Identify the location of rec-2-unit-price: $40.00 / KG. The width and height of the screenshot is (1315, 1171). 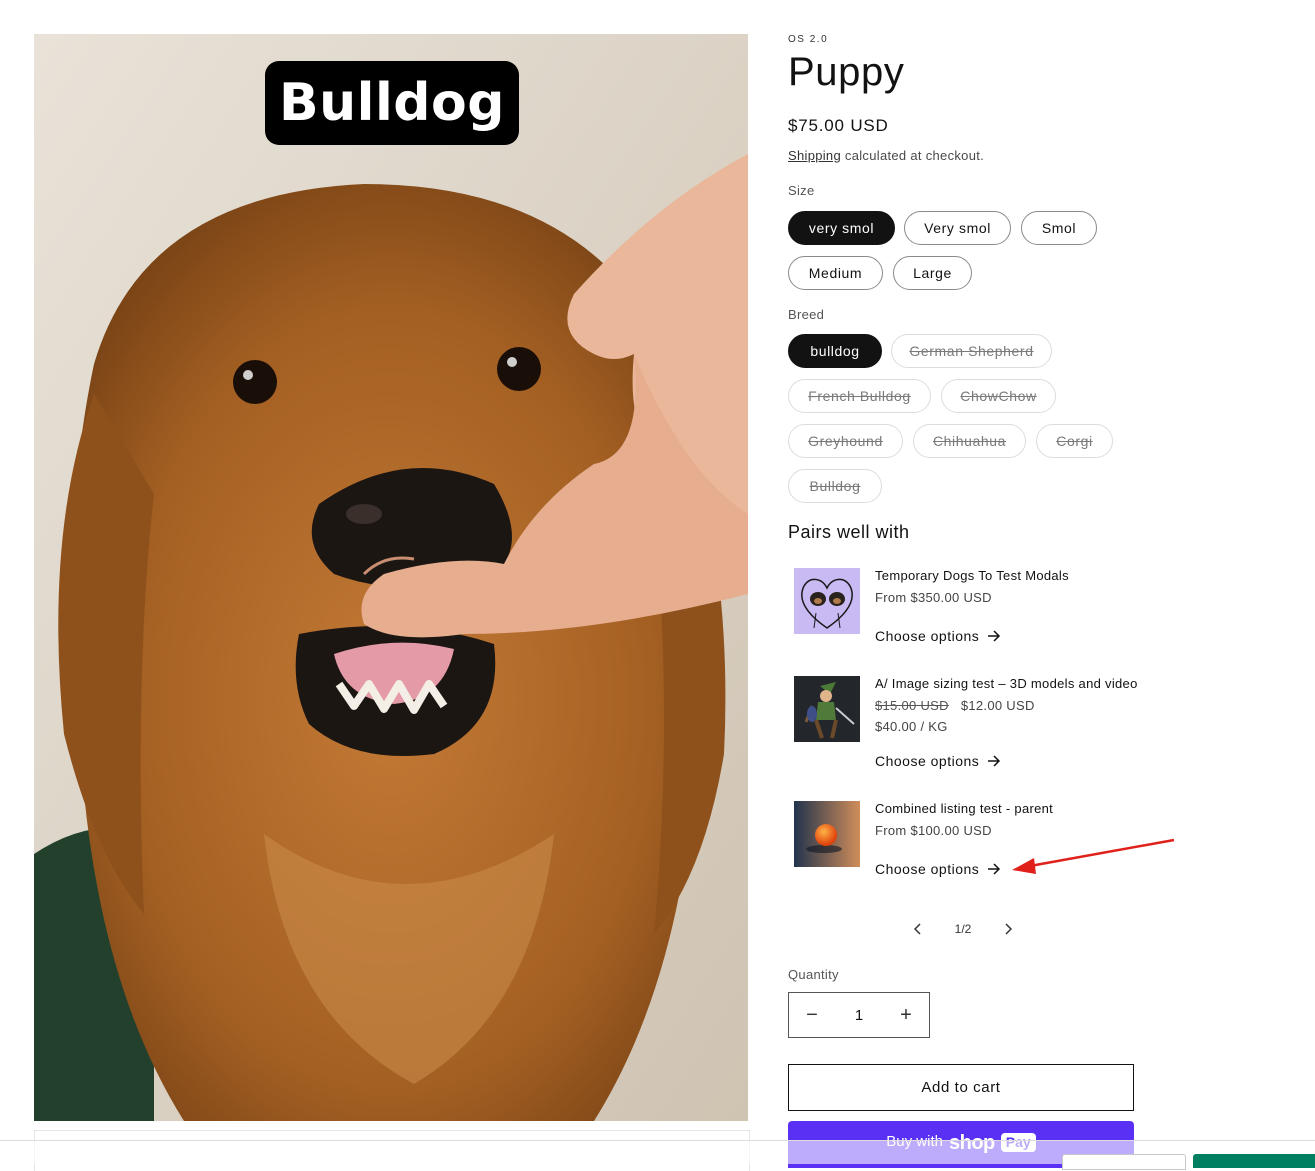
(911, 726).